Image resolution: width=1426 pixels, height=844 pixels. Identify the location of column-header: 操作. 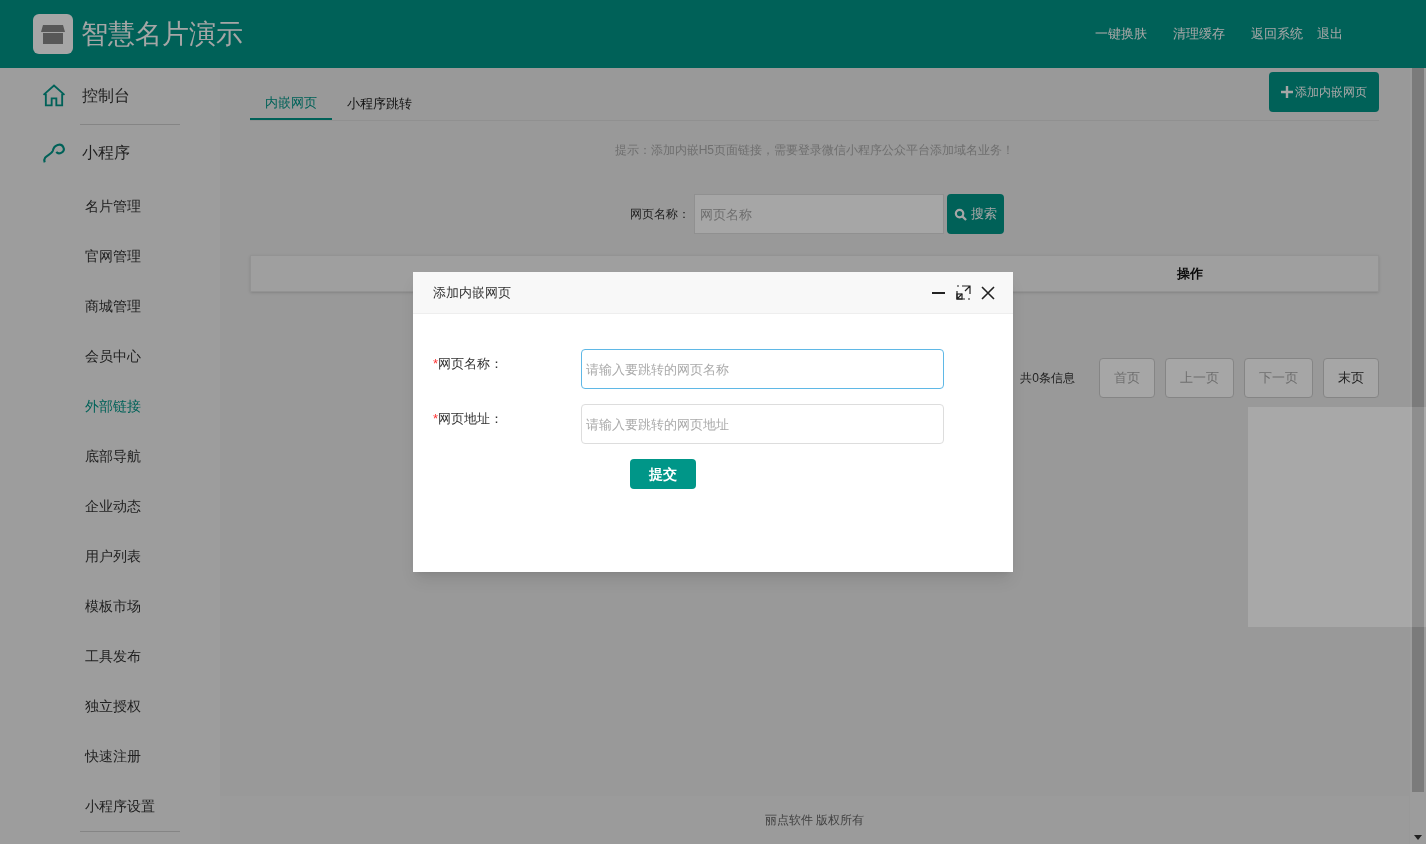
(1190, 273).